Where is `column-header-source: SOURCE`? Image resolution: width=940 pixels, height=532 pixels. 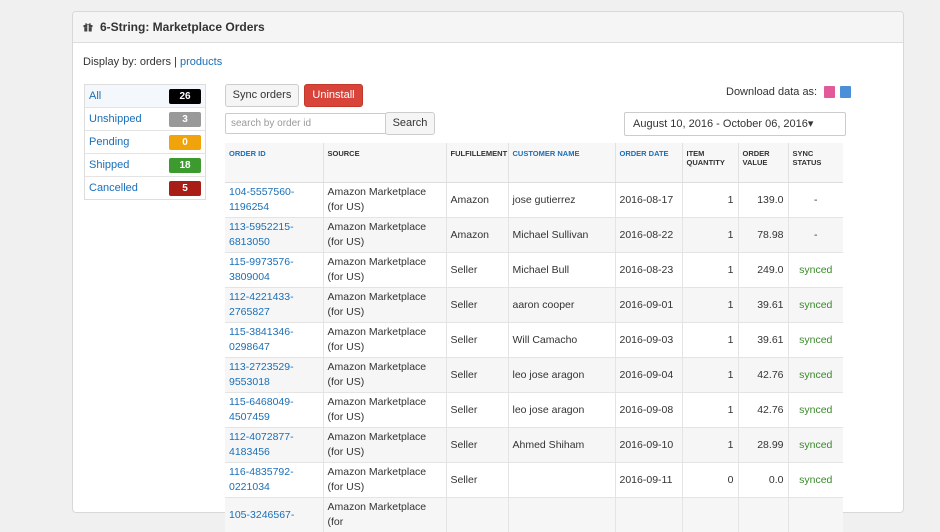 column-header-source: SOURCE is located at coordinates (384, 163).